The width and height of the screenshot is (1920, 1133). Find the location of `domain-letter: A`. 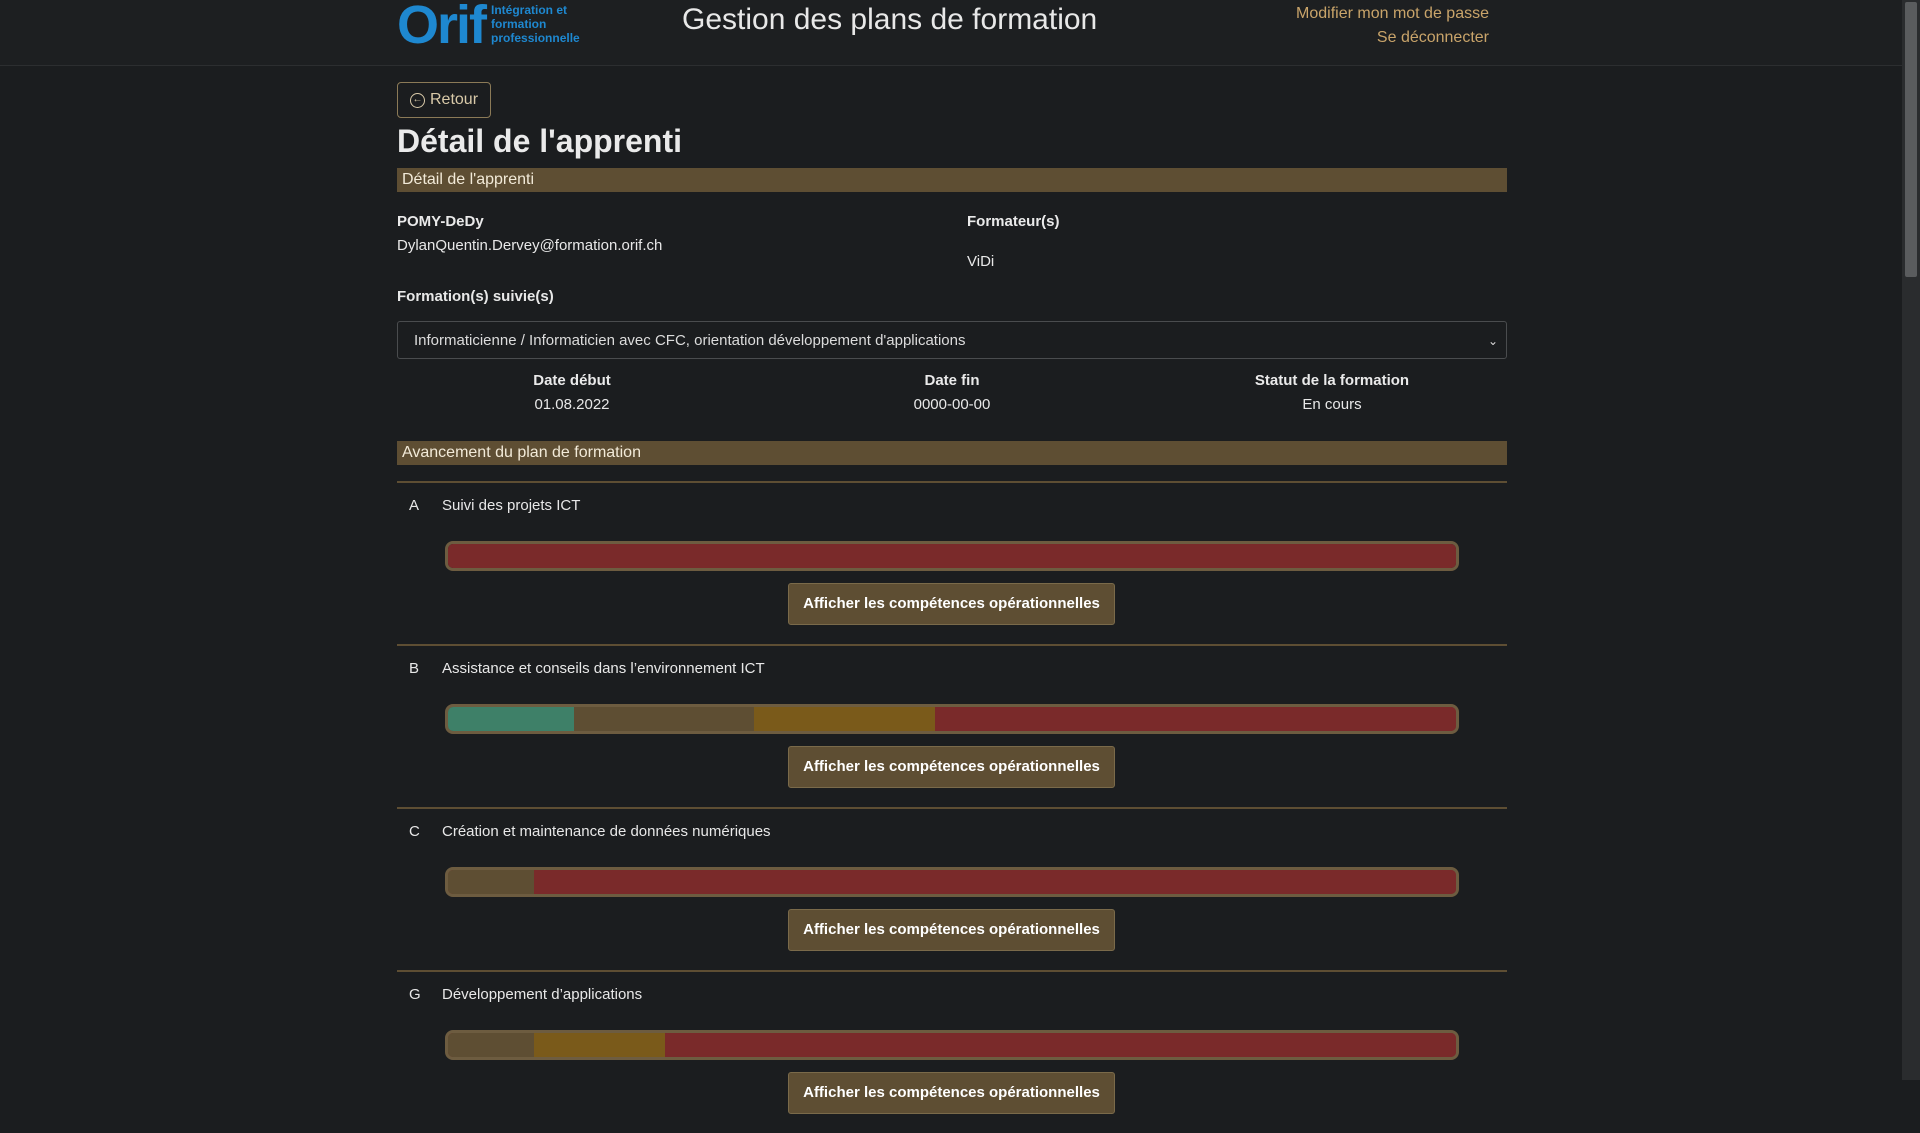

domain-letter: A is located at coordinates (414, 505).